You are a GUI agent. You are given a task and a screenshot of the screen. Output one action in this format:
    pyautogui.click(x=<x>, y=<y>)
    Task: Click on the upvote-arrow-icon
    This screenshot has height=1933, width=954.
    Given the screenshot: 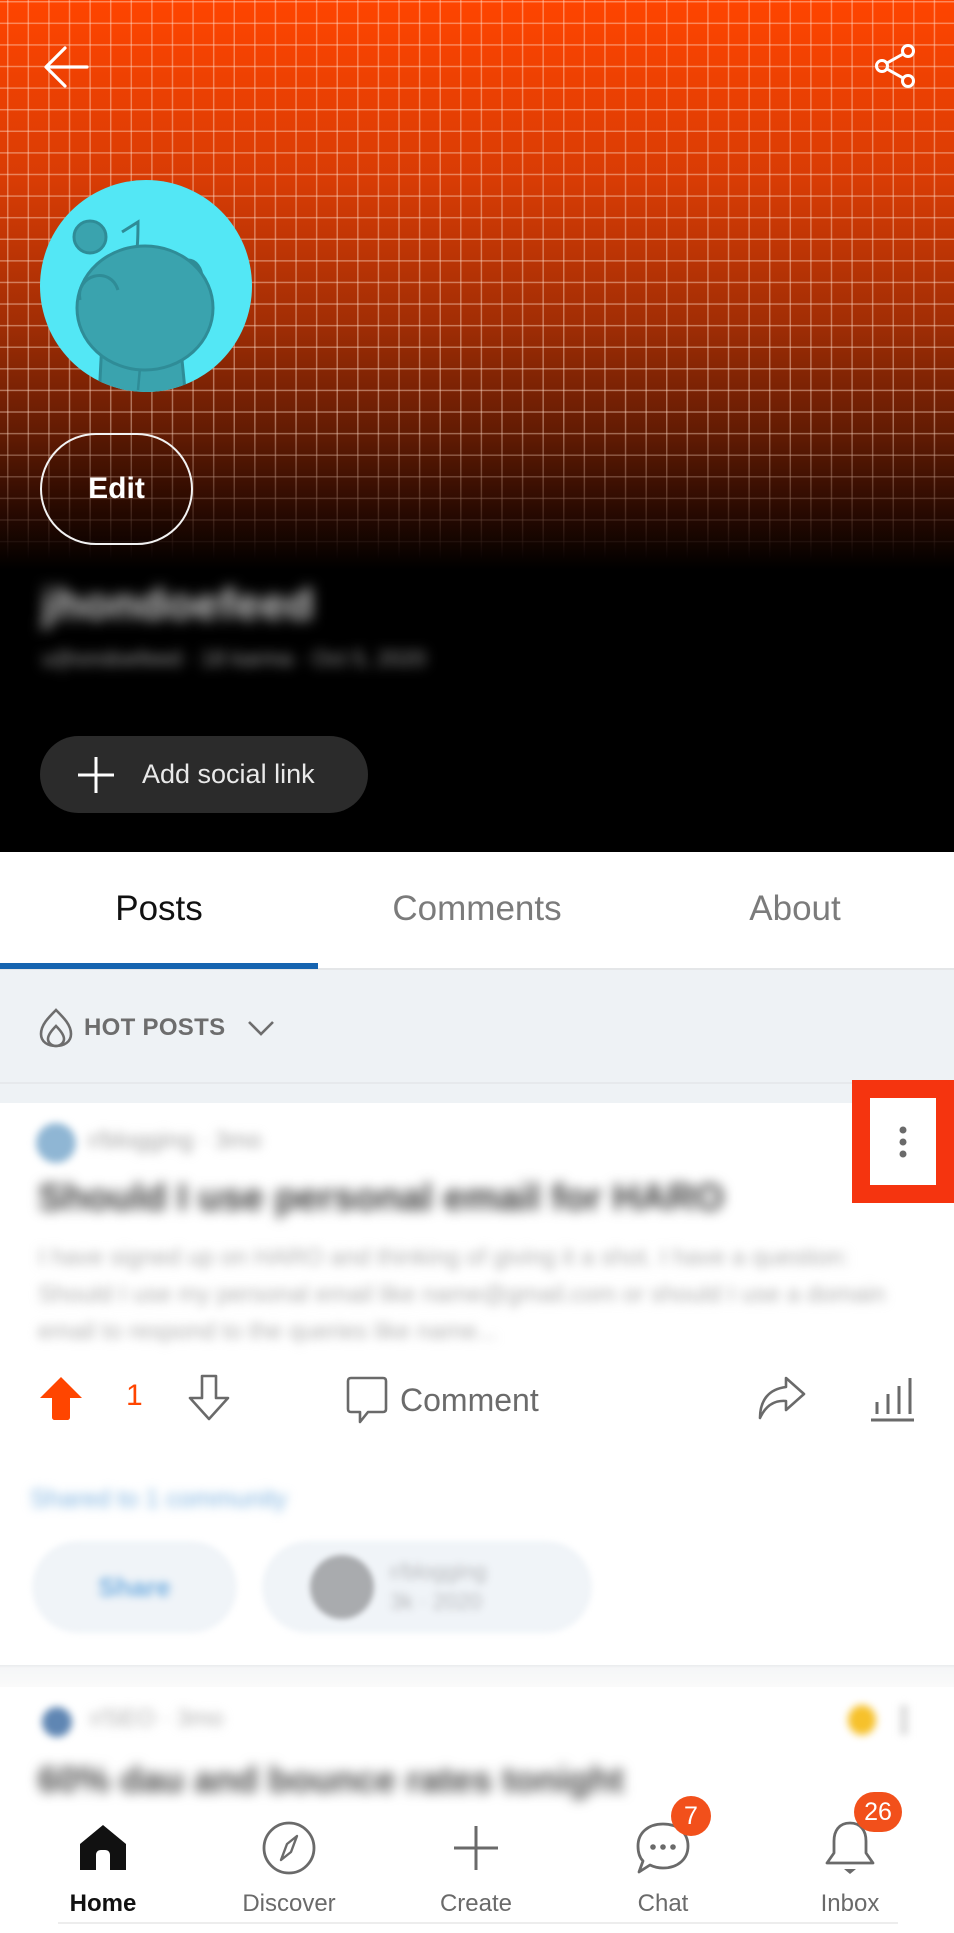 What is the action you would take?
    pyautogui.click(x=61, y=1398)
    